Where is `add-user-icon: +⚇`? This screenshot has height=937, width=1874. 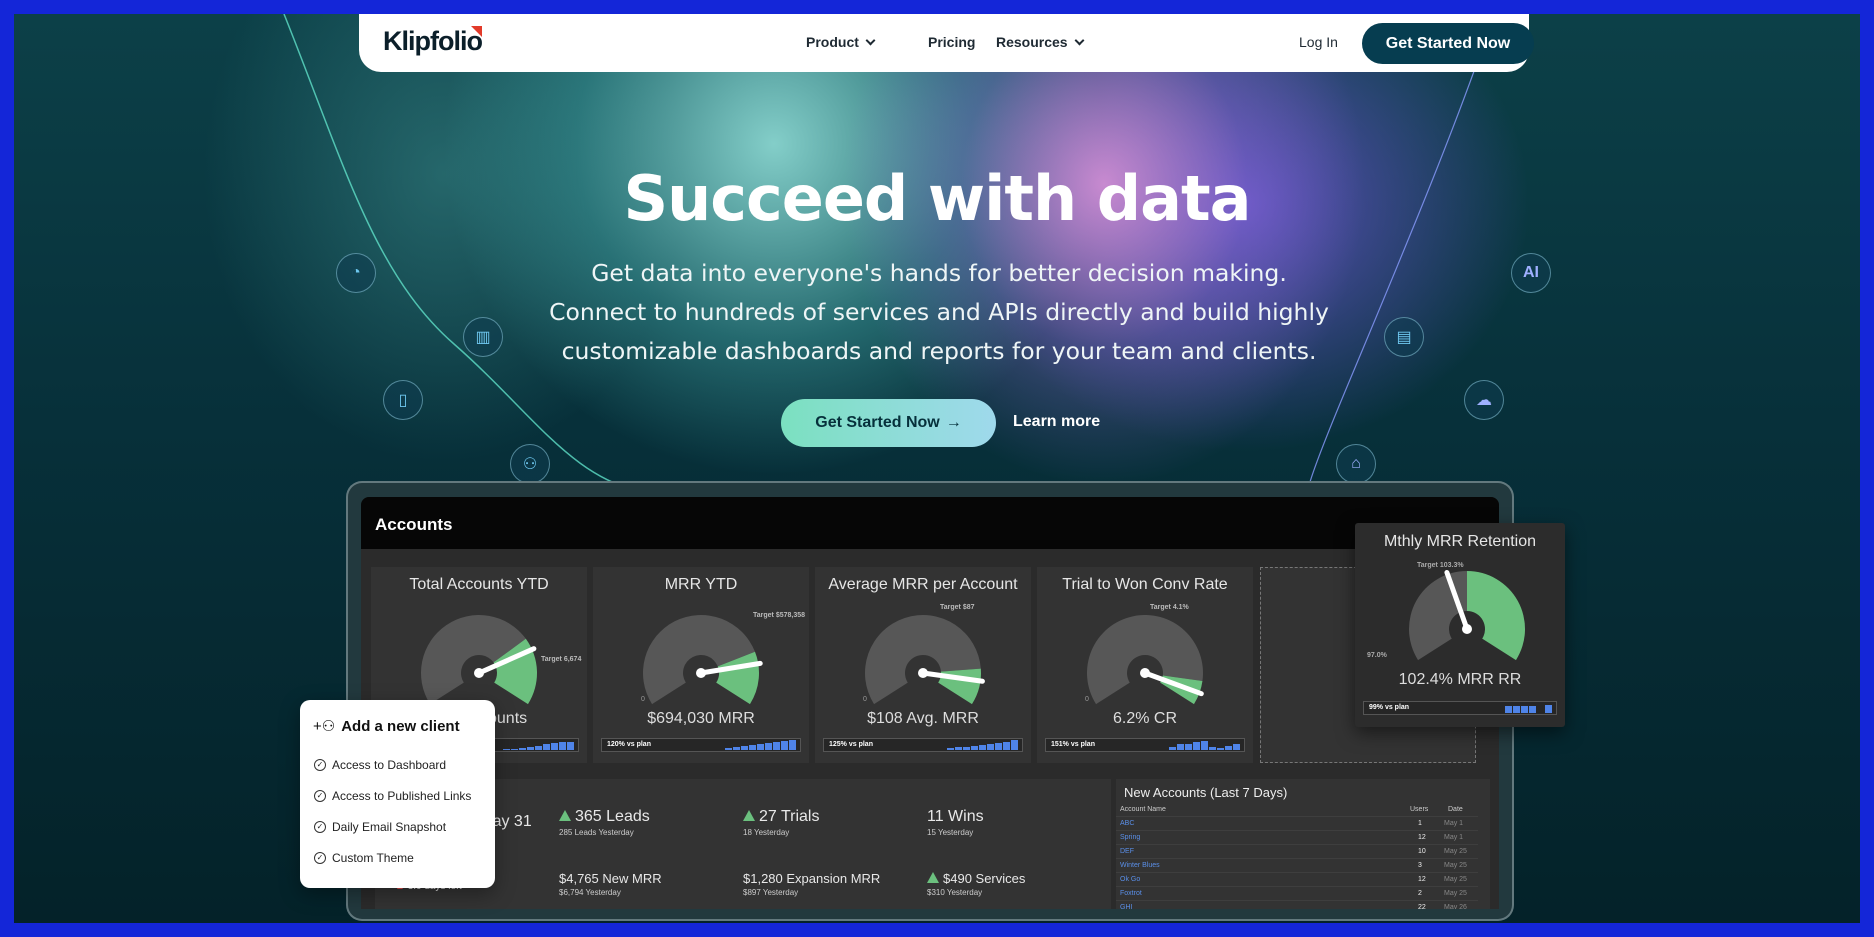
add-user-icon: +⚇ is located at coordinates (324, 726).